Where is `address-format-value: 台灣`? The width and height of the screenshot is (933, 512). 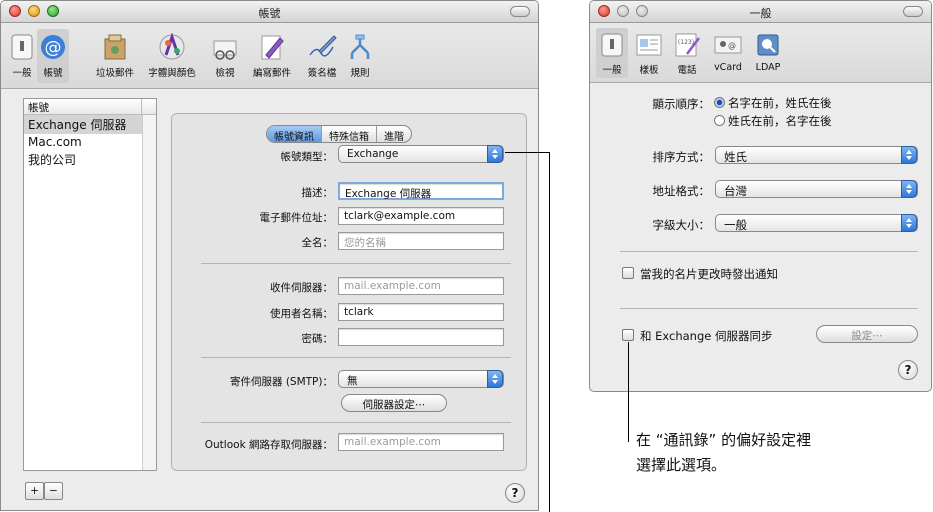
address-format-value: 台灣 is located at coordinates (735, 191).